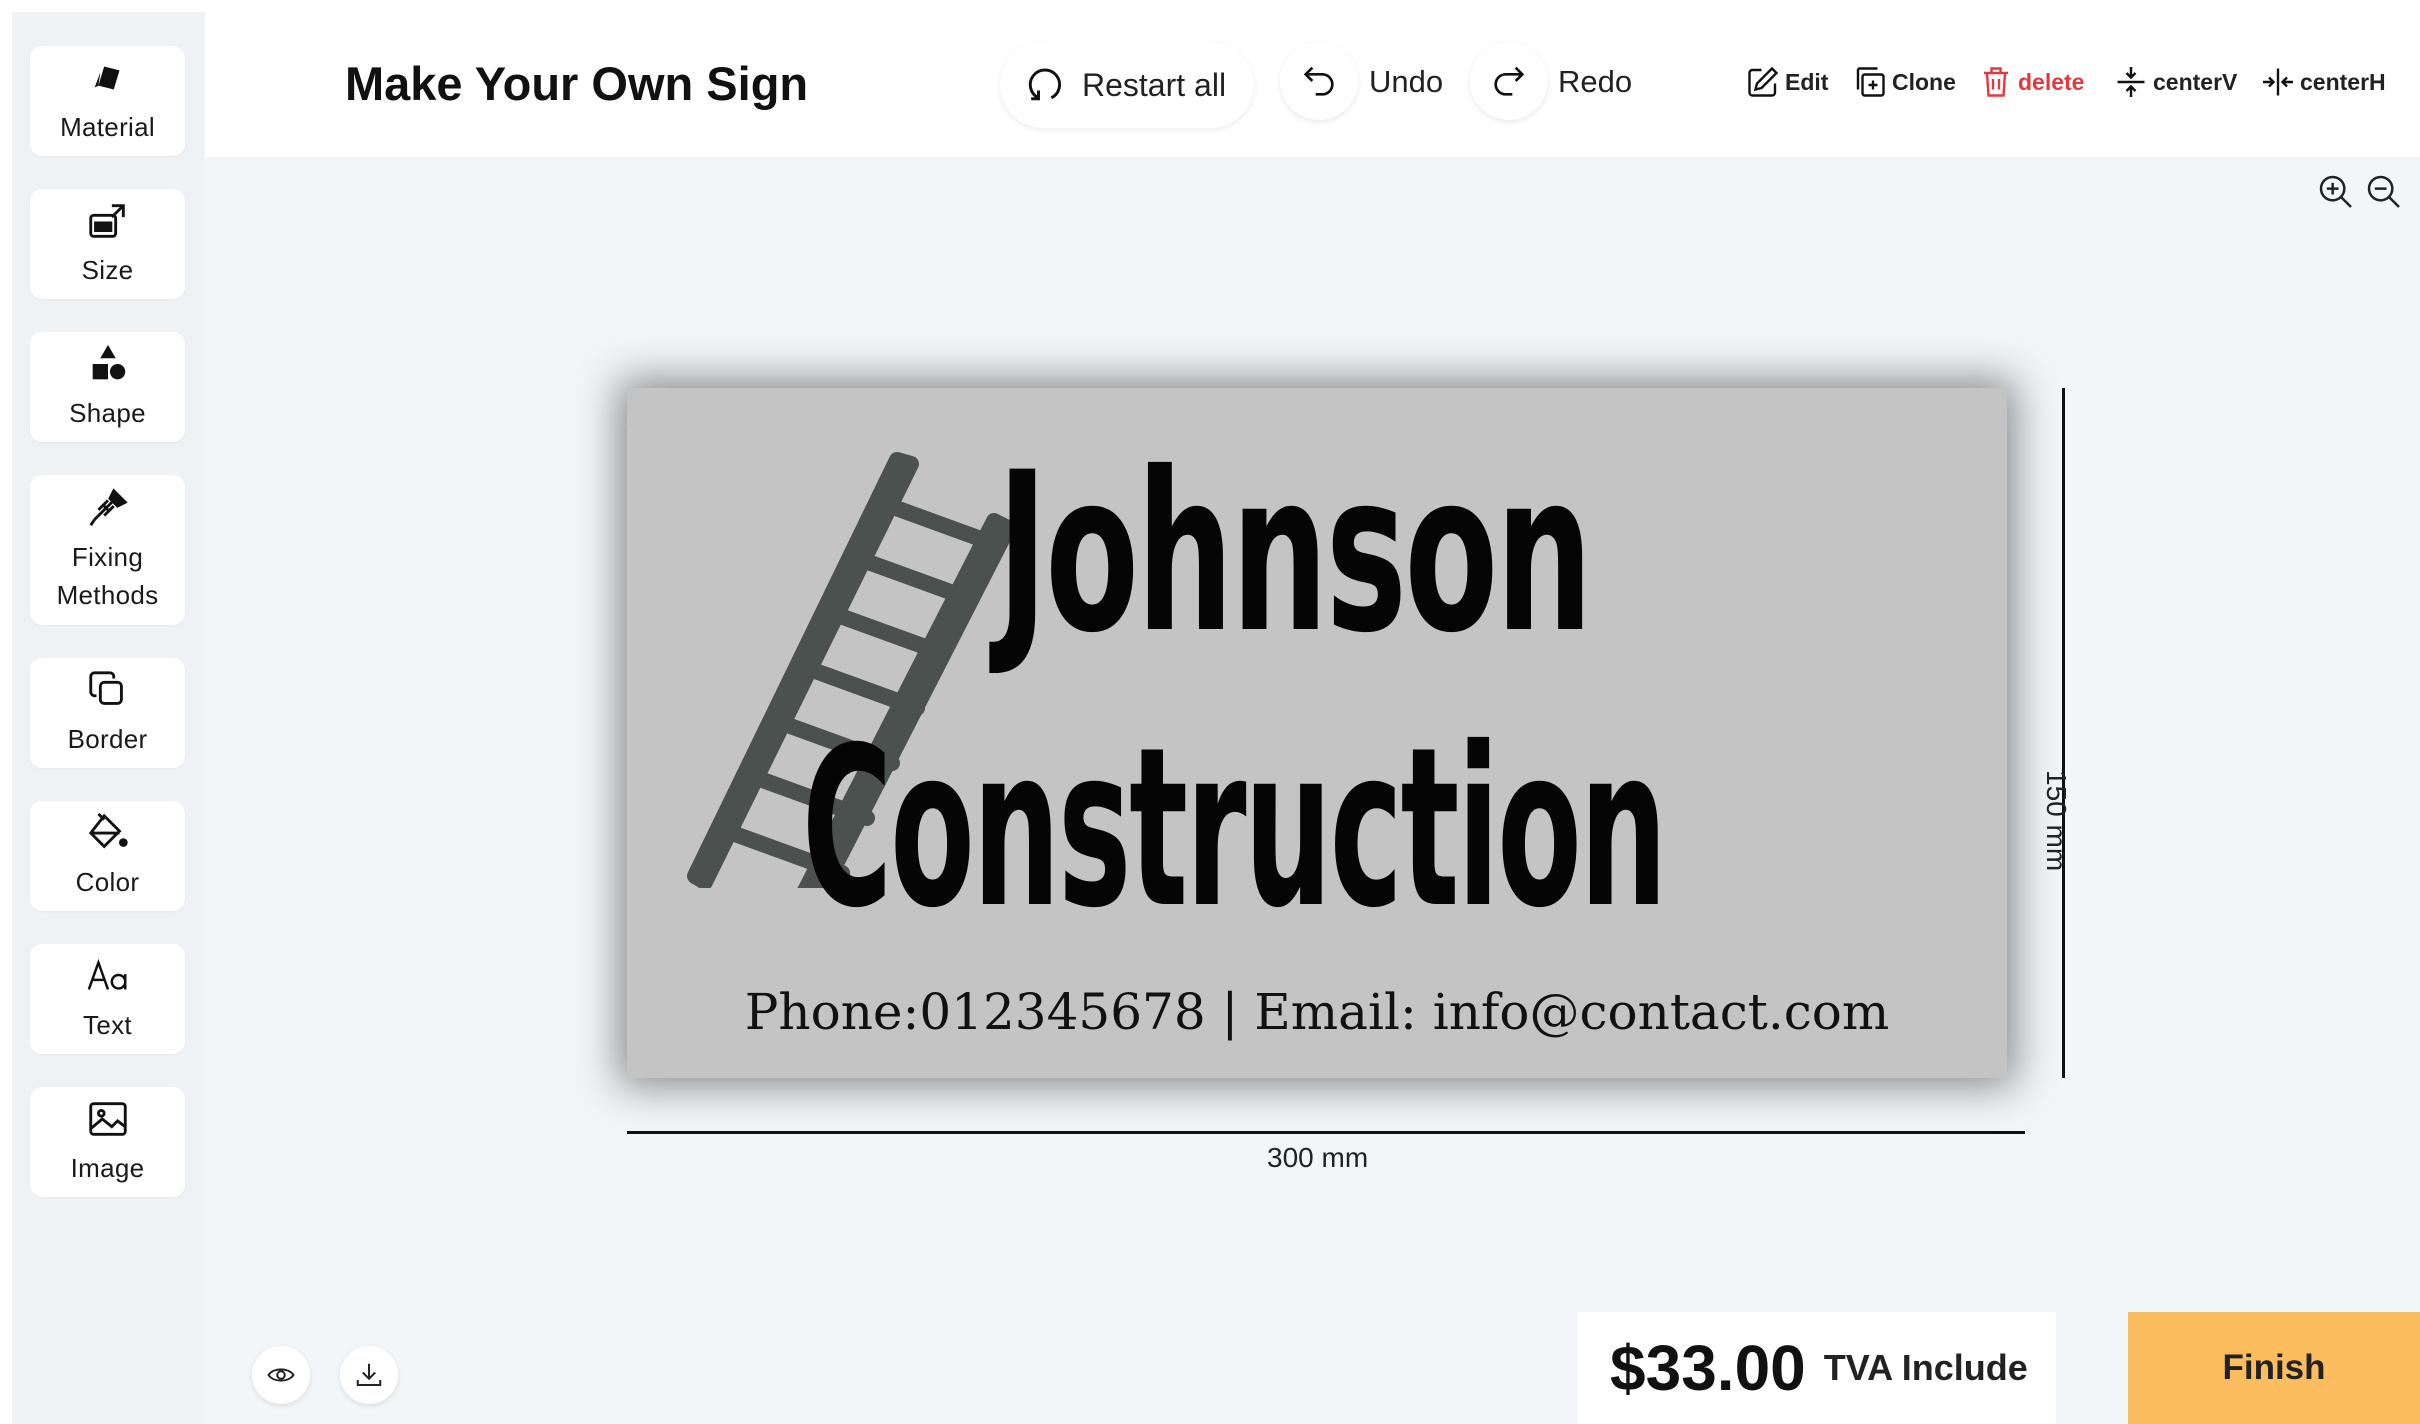  Describe the element at coordinates (1406, 82) in the screenshot. I see `undo-label: Undo` at that location.